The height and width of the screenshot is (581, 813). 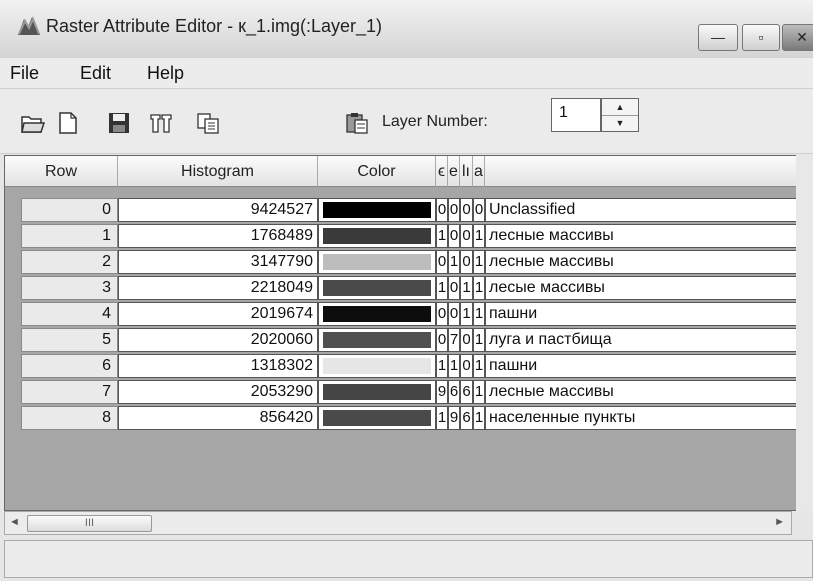 I want to click on histogram-cell: 856420, so click(x=218, y=418).